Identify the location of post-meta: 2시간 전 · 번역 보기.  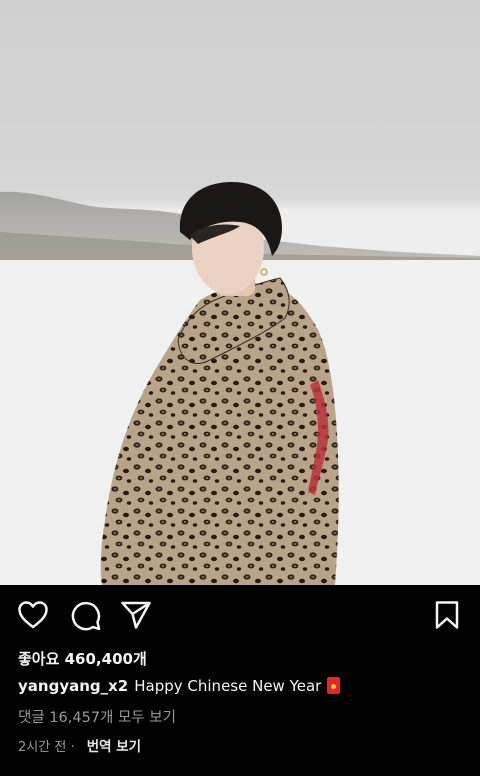
(79, 745).